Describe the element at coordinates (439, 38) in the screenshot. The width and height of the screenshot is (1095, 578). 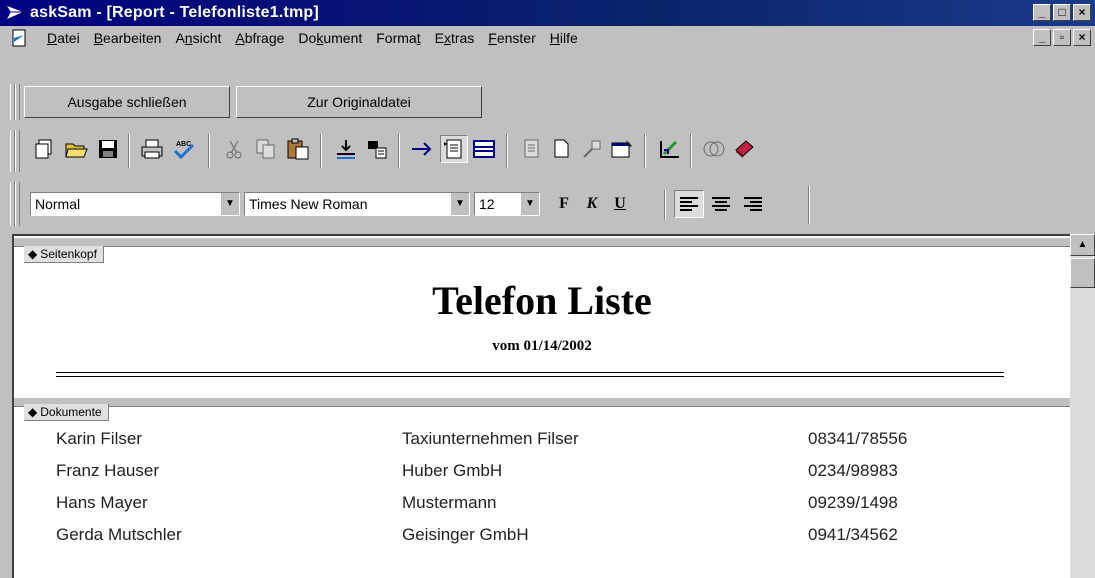
I see `menu-item-text: E` at that location.